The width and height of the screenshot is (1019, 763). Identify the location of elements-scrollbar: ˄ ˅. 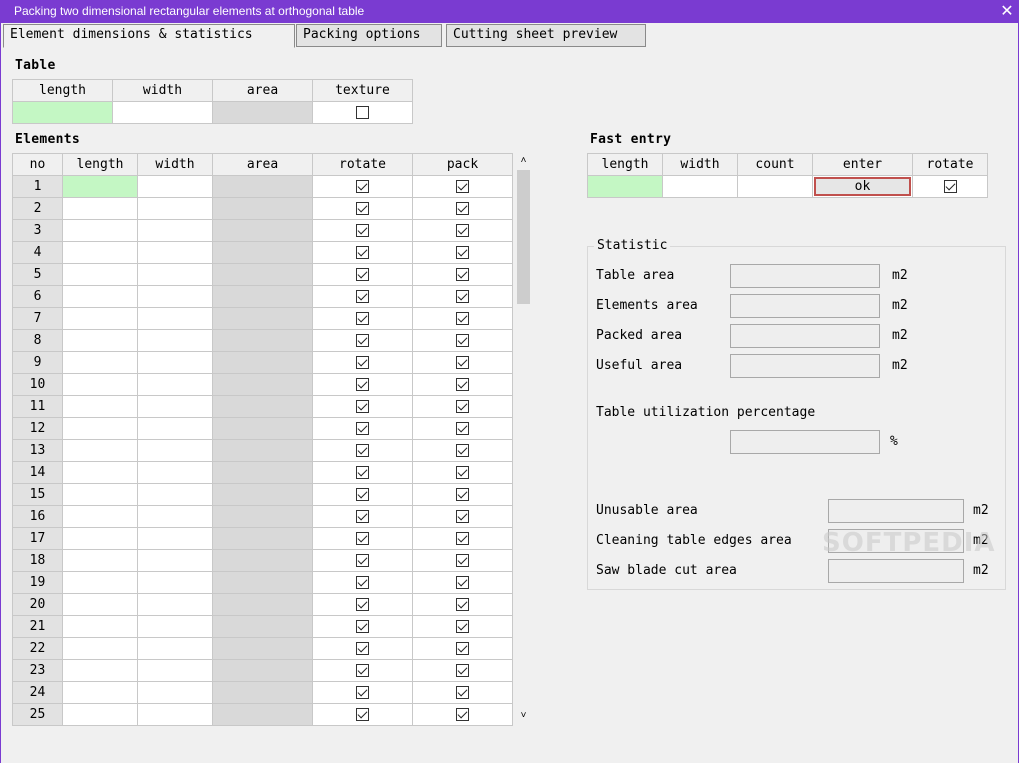
(523, 438).